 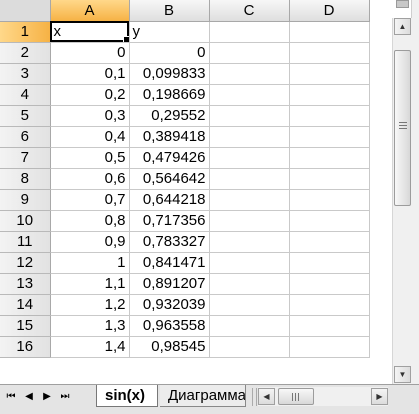 I want to click on last-sheet-icon: ⏭, so click(x=65, y=397).